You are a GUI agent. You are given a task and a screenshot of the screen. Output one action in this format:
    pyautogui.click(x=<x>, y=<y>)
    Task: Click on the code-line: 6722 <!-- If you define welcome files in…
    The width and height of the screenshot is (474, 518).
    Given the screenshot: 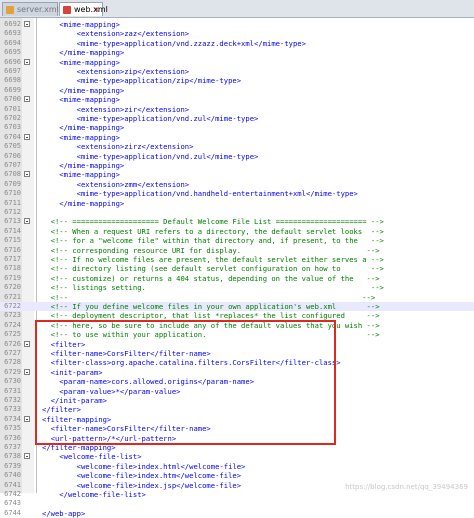 What is the action you would take?
    pyautogui.click(x=237, y=307)
    